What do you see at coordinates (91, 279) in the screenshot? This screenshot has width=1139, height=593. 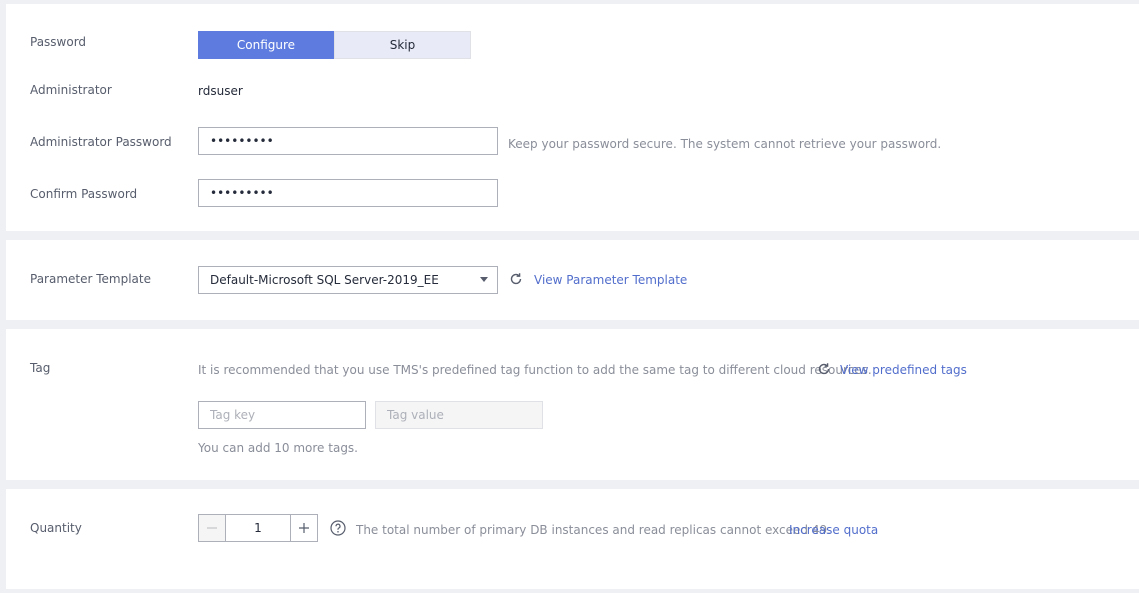 I see `parameter-template-label: Parameter Template` at bounding box center [91, 279].